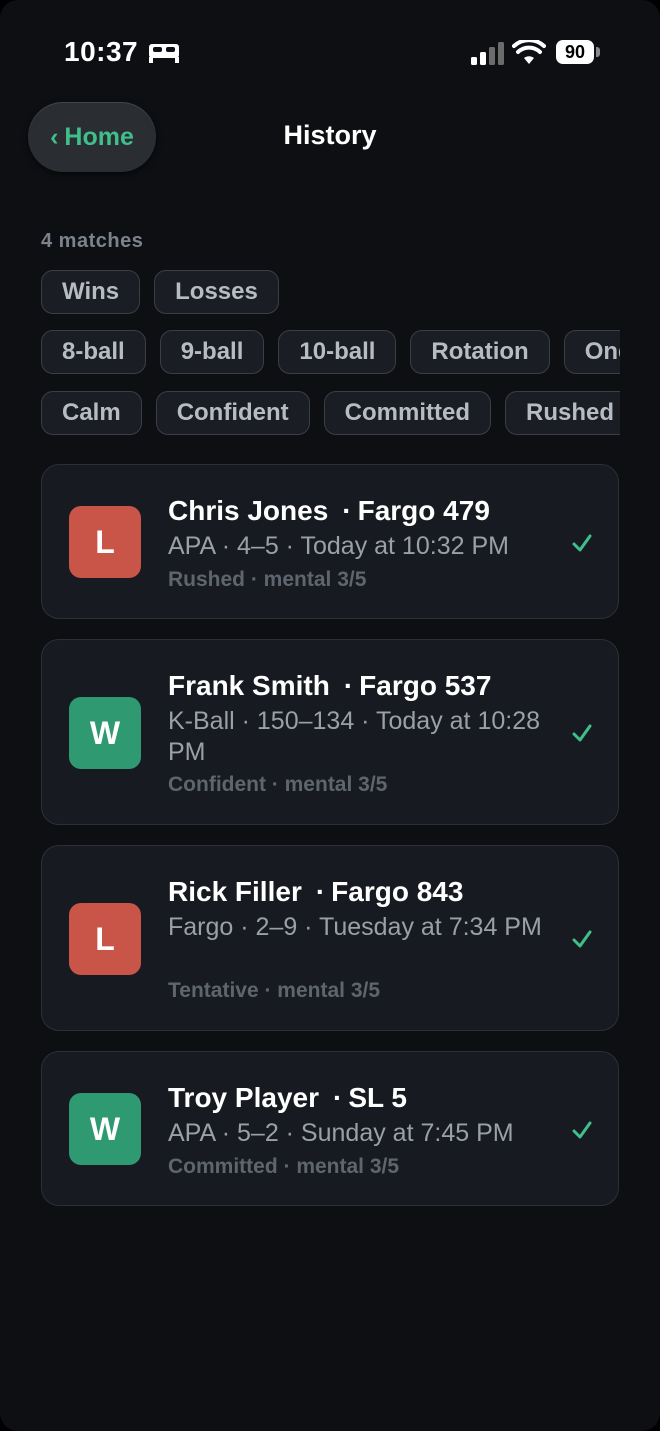 Image resolution: width=660 pixels, height=1431 pixels. What do you see at coordinates (248, 510) in the screenshot?
I see `opponent-name: Chris Jones` at bounding box center [248, 510].